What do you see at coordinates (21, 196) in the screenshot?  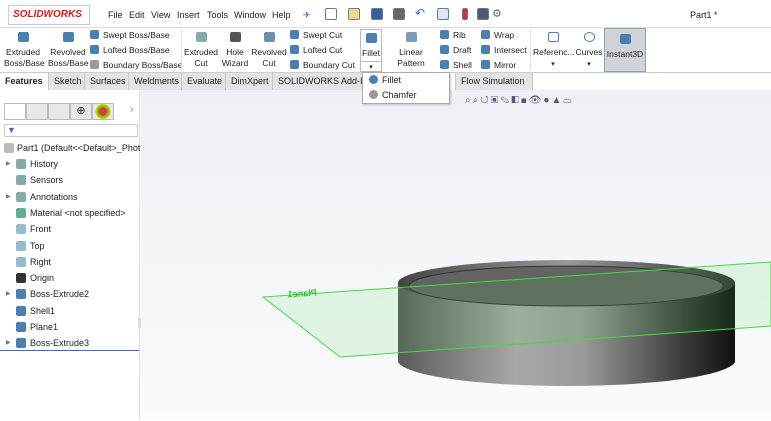 I see `annotations-folder-icon` at bounding box center [21, 196].